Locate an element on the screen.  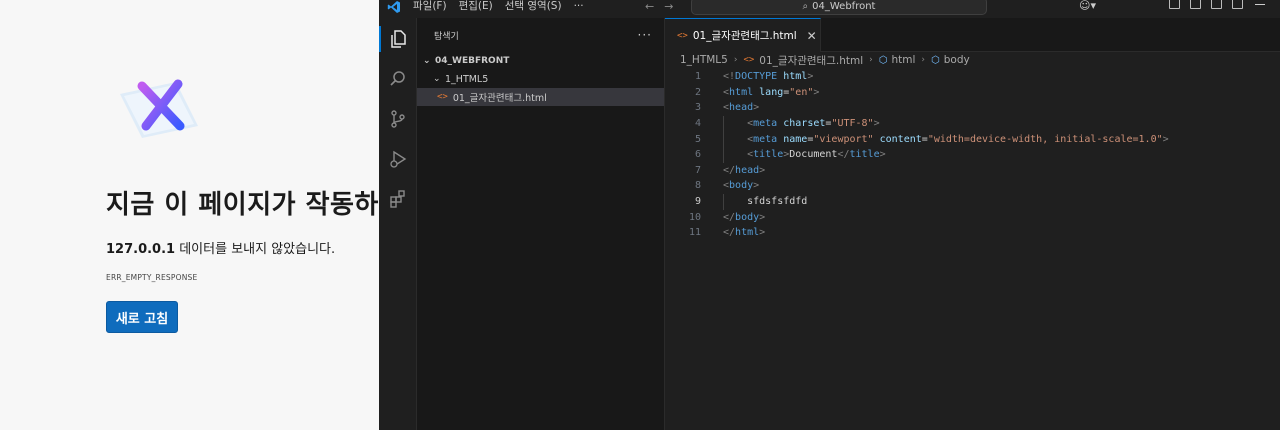
explorer-header: 탐색기 ··· is located at coordinates (540, 35).